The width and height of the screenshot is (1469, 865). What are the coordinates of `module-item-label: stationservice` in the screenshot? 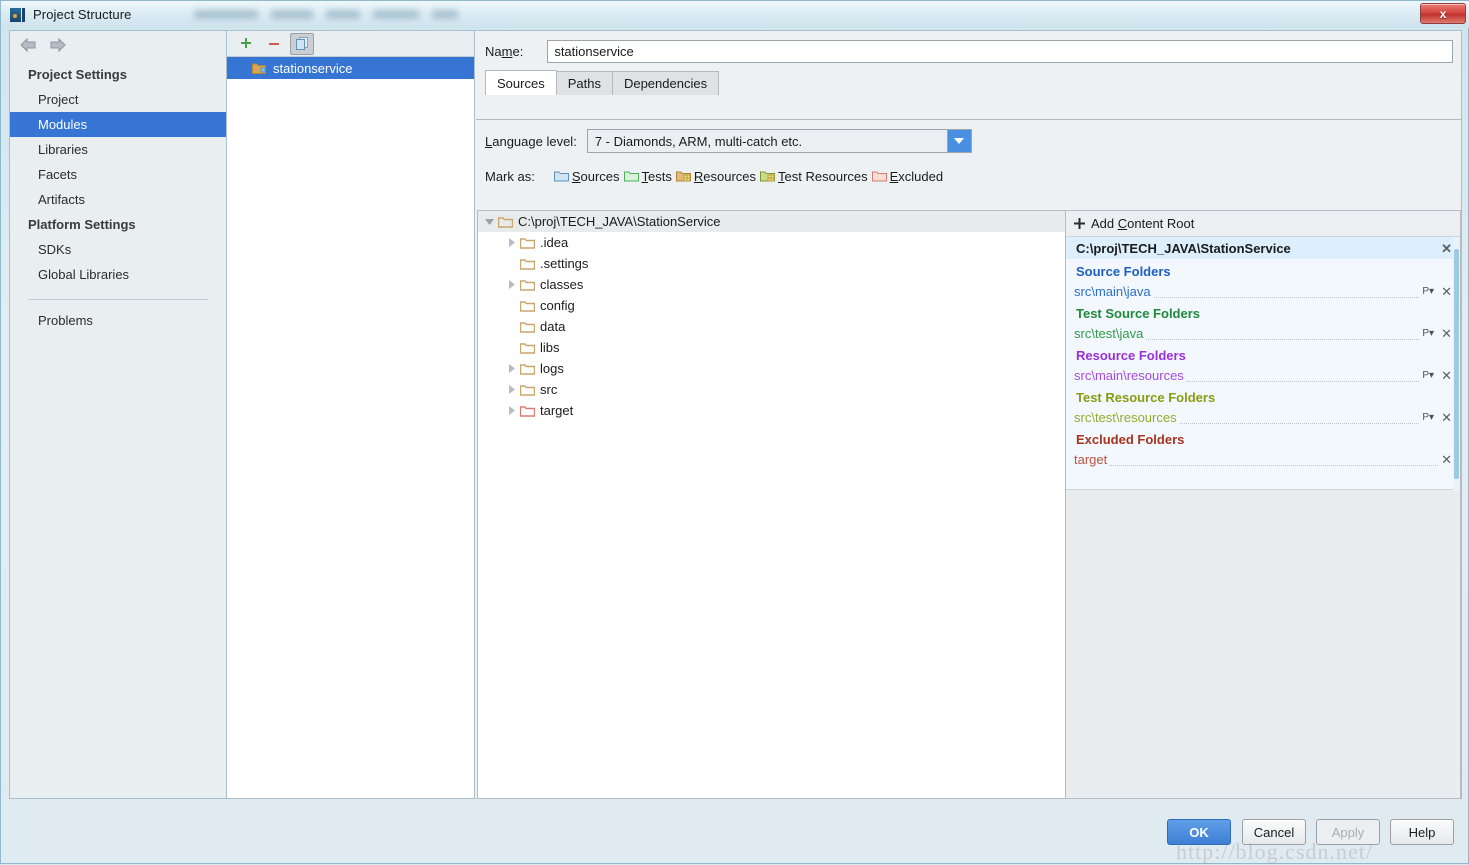 It's located at (313, 68).